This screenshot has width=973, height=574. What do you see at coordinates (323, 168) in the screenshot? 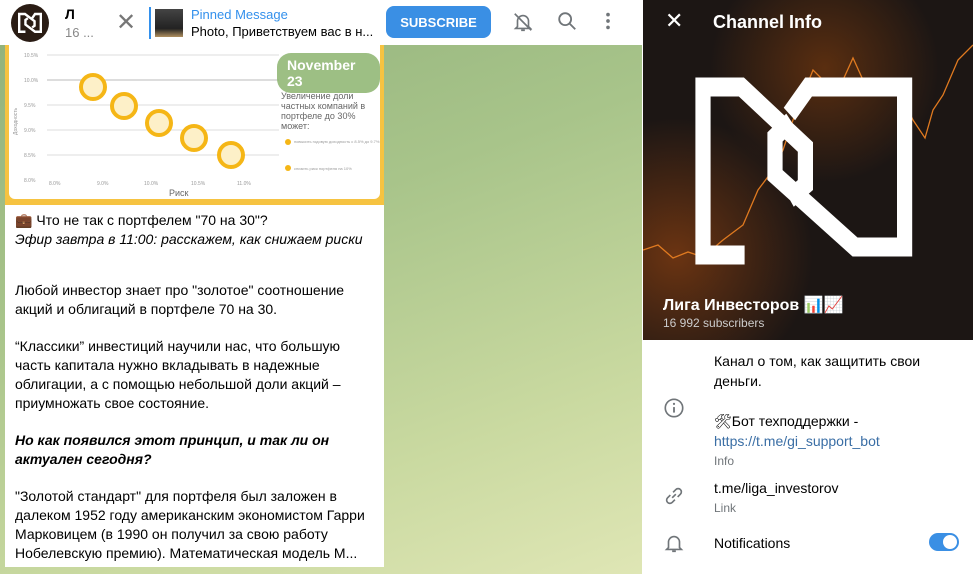
I see `photo-note: снизить риск портфеля на 10%` at bounding box center [323, 168].